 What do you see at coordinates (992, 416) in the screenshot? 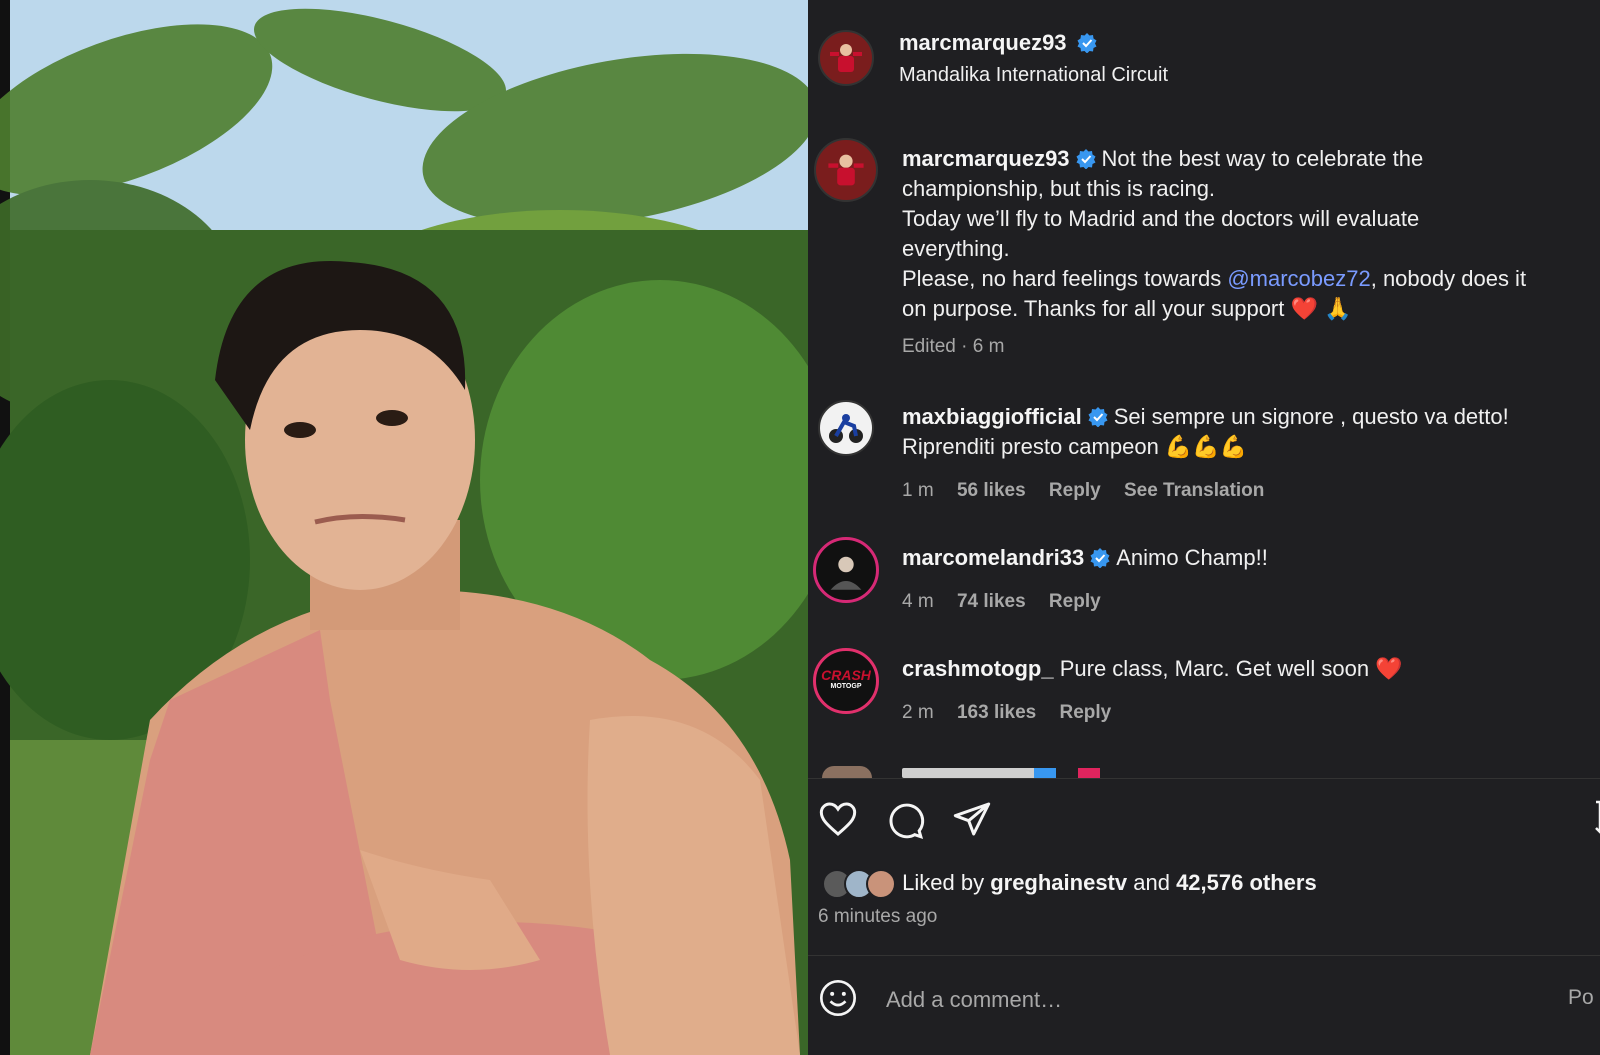
I see `comment-username: maxbiaggiofficial` at bounding box center [992, 416].